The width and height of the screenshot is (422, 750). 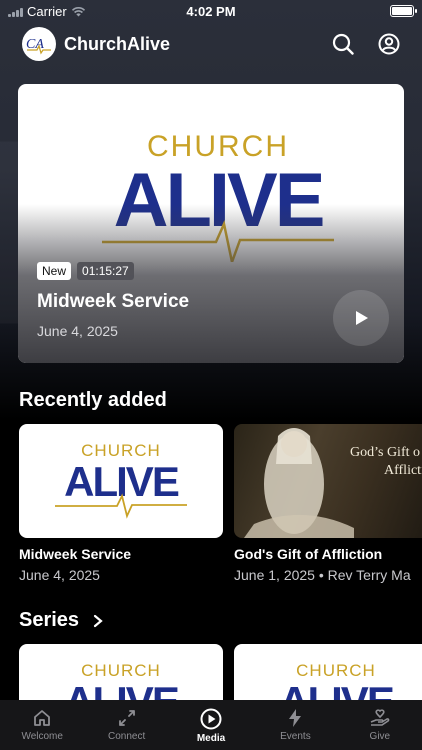 I want to click on play-icon, so click(x=362, y=318).